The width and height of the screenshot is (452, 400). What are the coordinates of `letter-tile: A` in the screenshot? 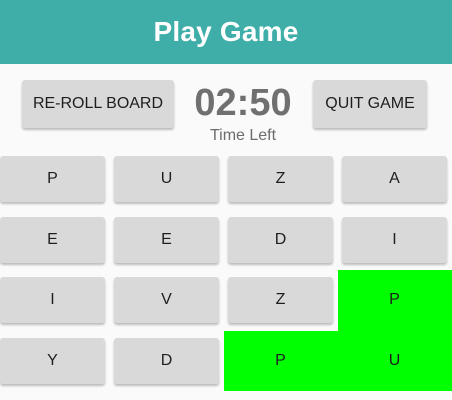 It's located at (394, 179).